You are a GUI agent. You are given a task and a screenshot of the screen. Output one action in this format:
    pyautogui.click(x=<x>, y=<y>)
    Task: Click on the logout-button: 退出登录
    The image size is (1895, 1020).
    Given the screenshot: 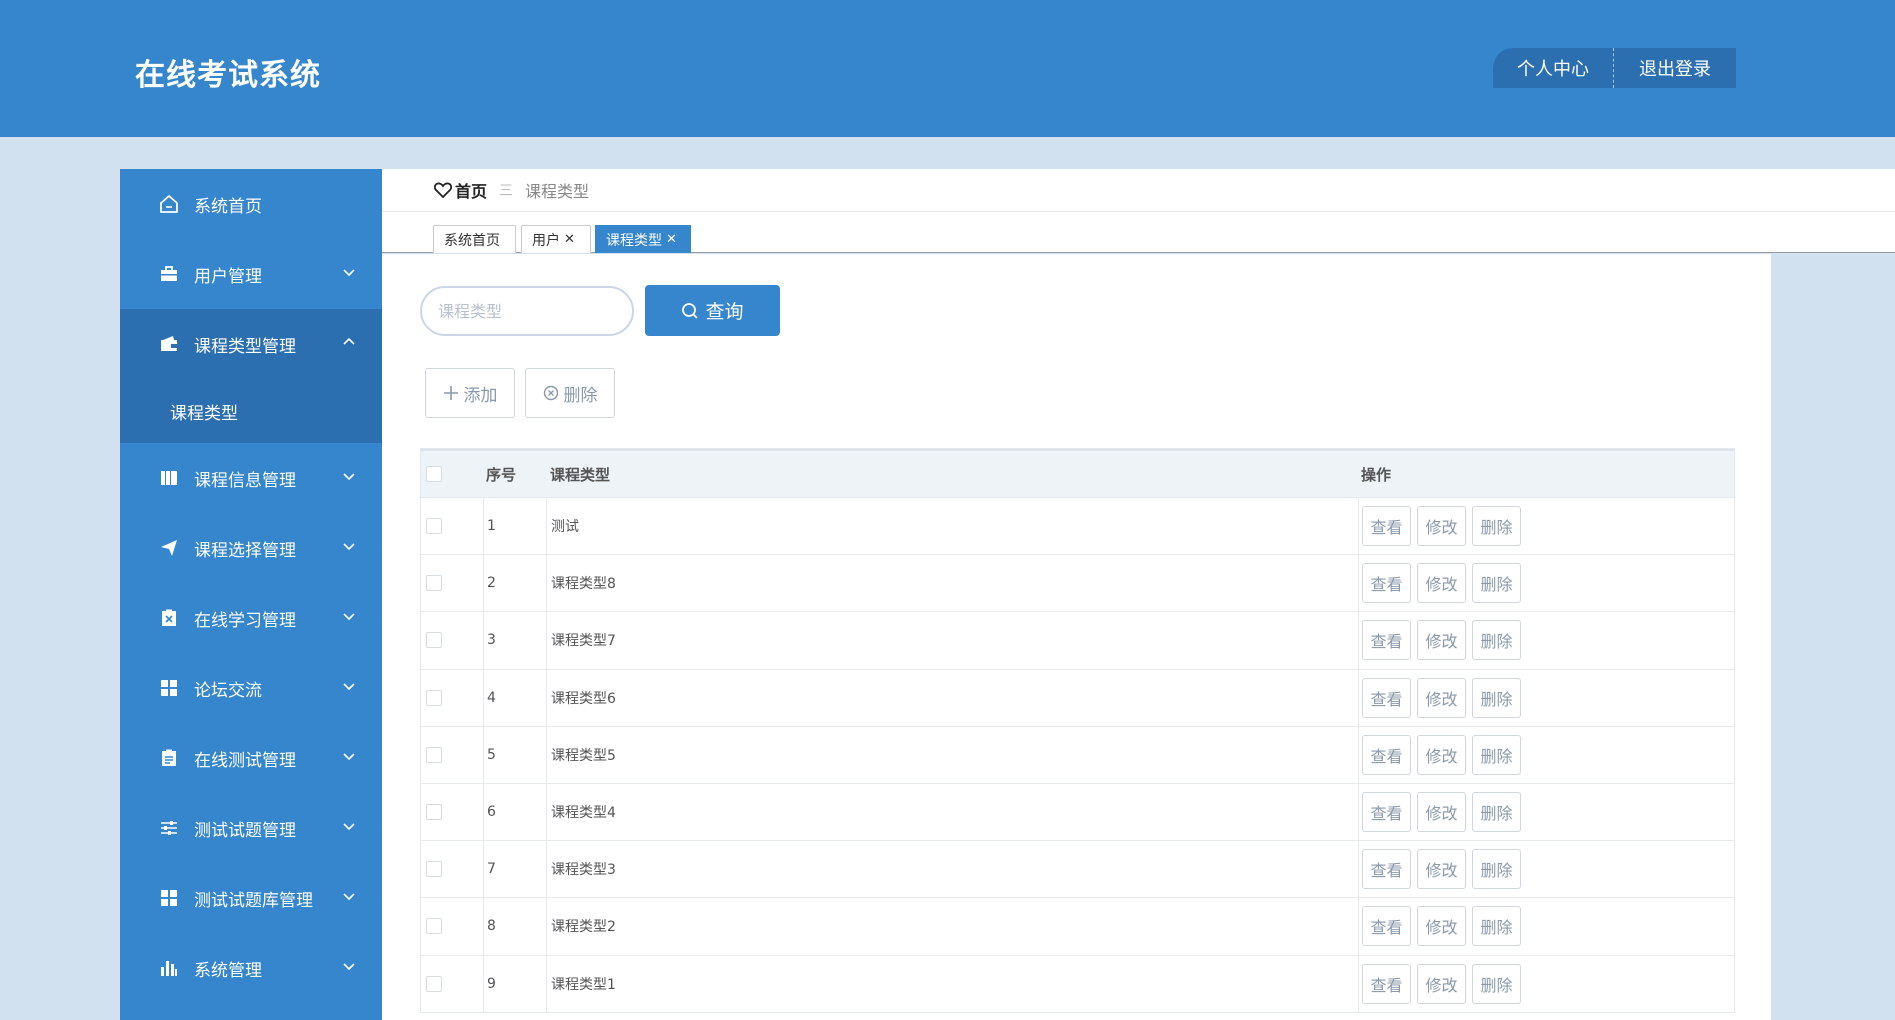 What is the action you would take?
    pyautogui.click(x=1675, y=68)
    